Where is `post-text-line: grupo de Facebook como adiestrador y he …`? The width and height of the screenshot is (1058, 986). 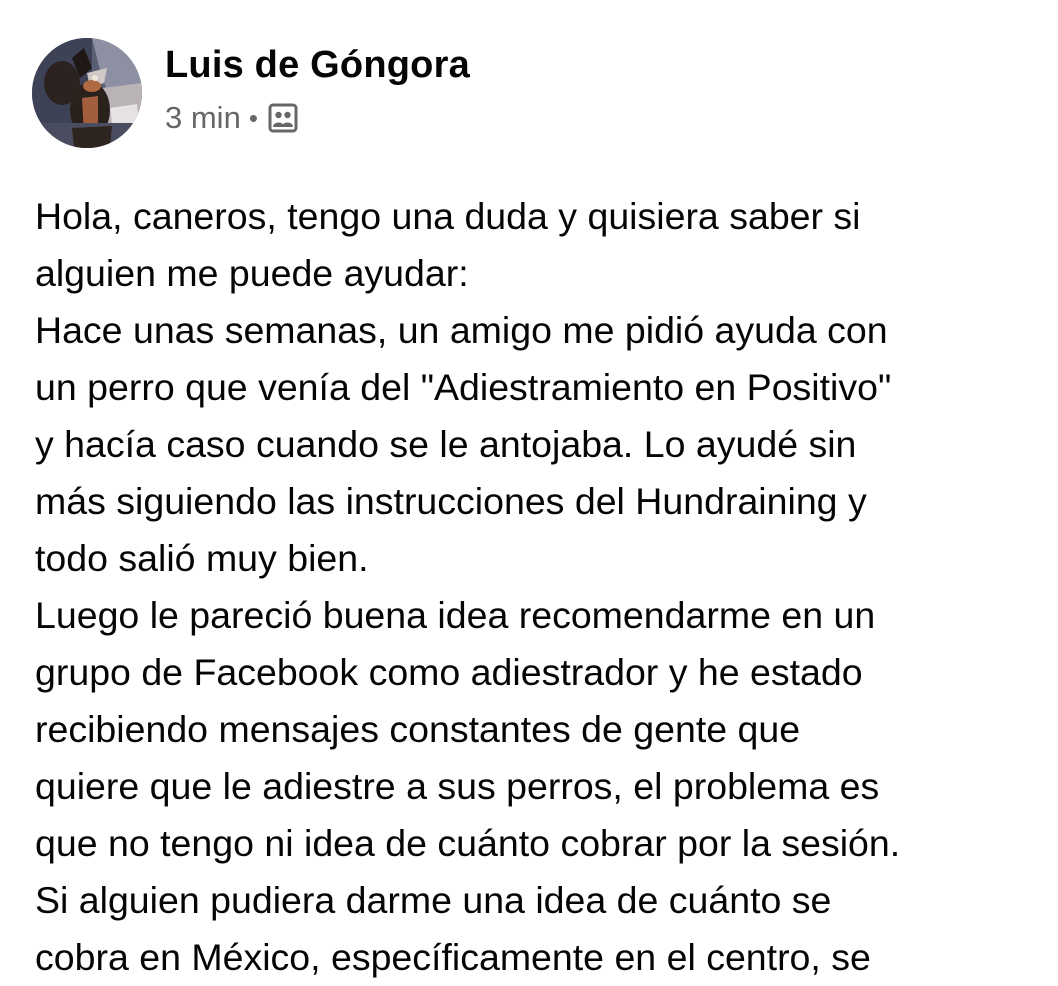 post-text-line: grupo de Facebook como adiestrador y he … is located at coordinates (449, 672).